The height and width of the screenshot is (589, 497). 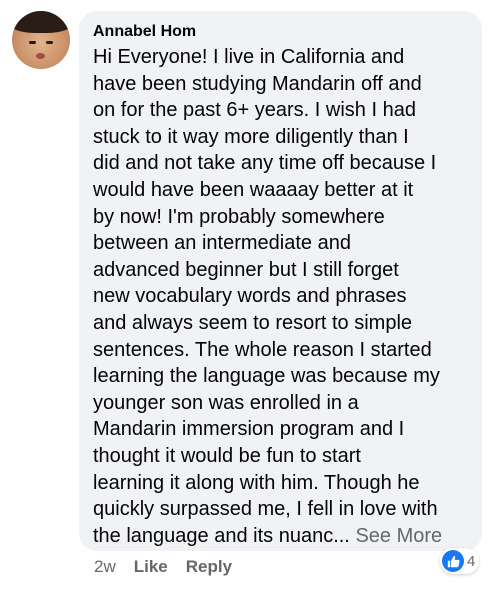 I want to click on reply-button: Reply, so click(x=209, y=567).